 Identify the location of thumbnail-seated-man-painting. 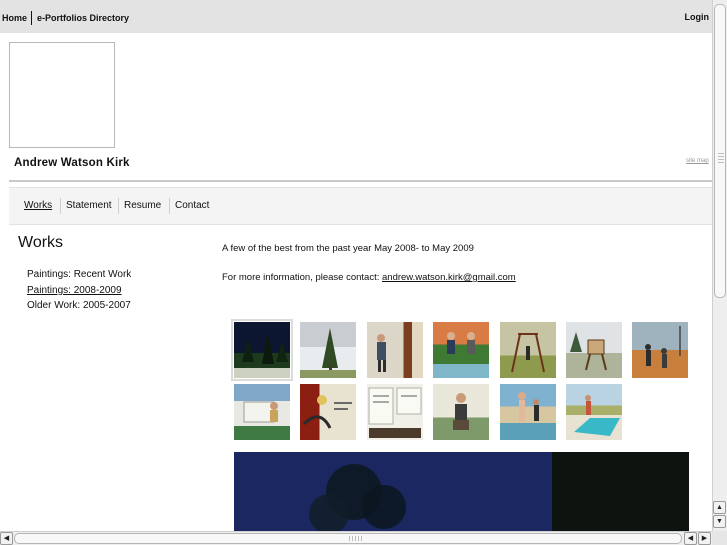
(461, 412).